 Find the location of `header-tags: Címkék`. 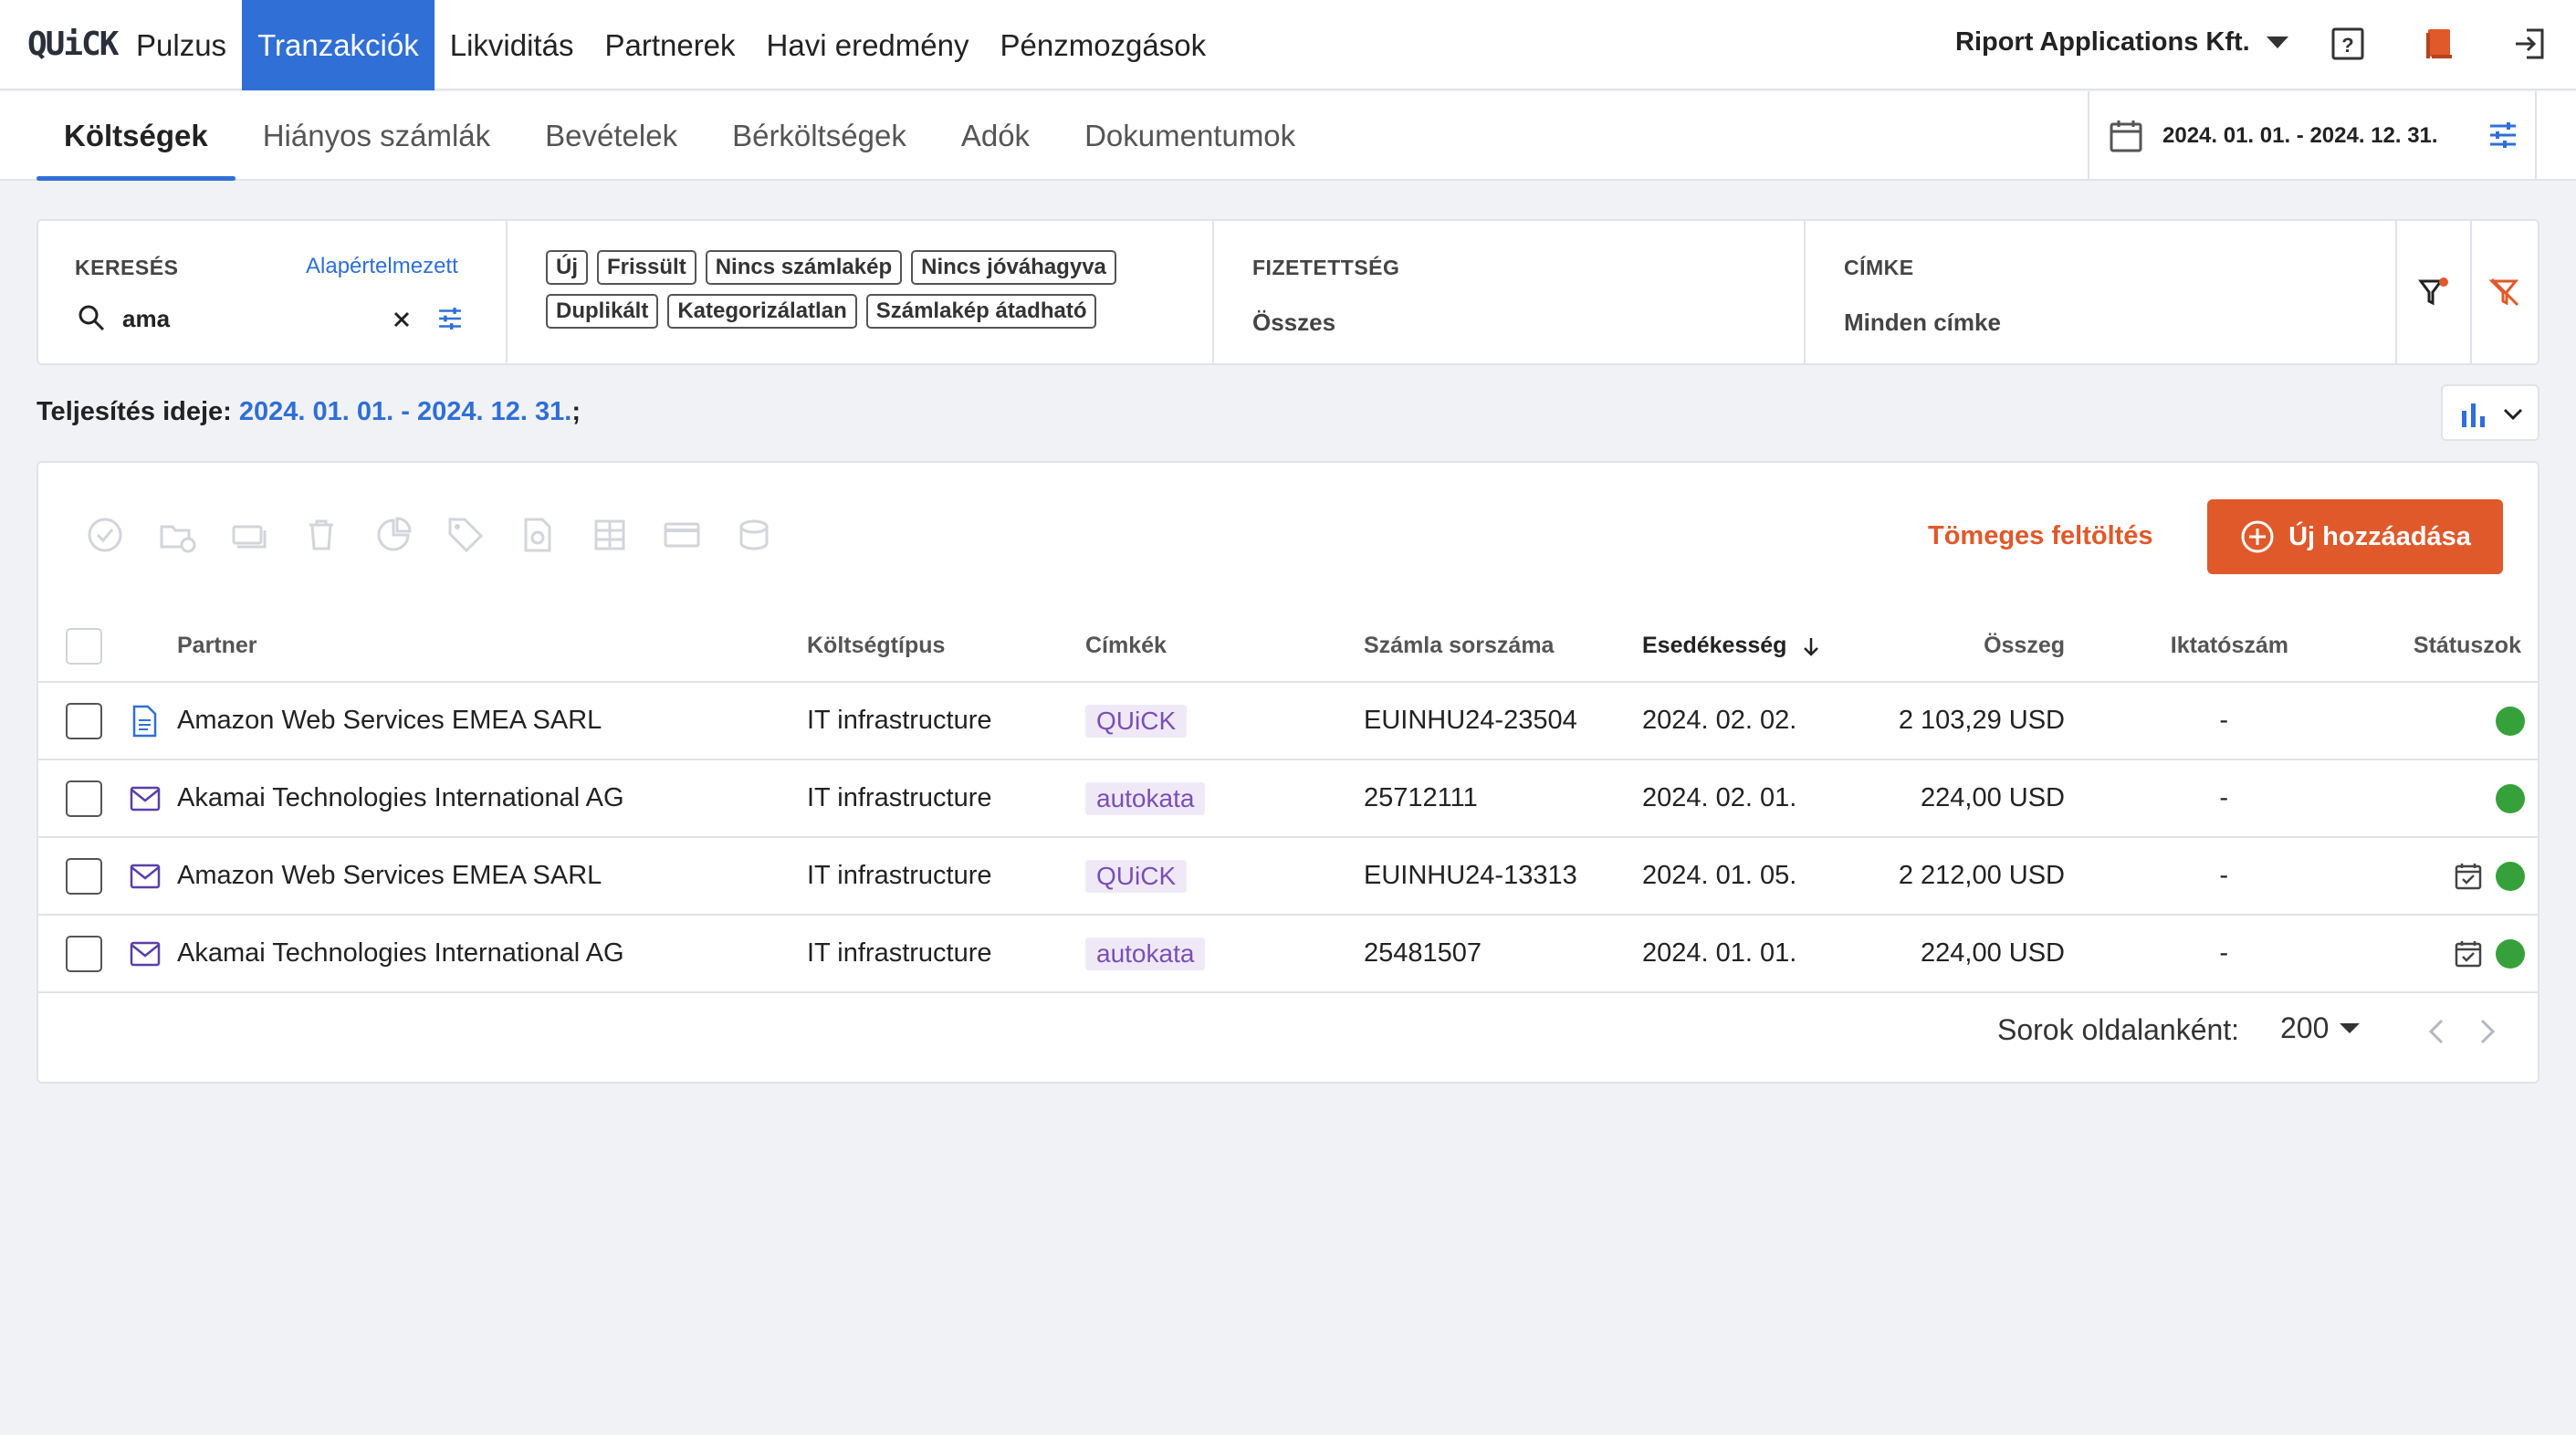

header-tags: Címkék is located at coordinates (1224, 647).